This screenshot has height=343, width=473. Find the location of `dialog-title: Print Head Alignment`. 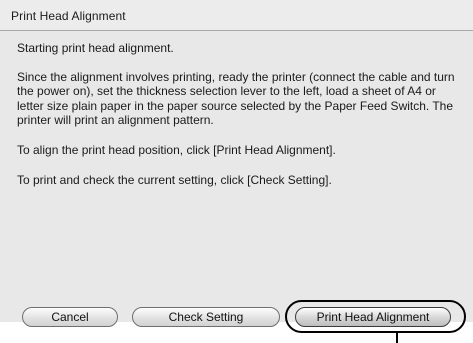

dialog-title: Print Head Alignment is located at coordinates (68, 16).